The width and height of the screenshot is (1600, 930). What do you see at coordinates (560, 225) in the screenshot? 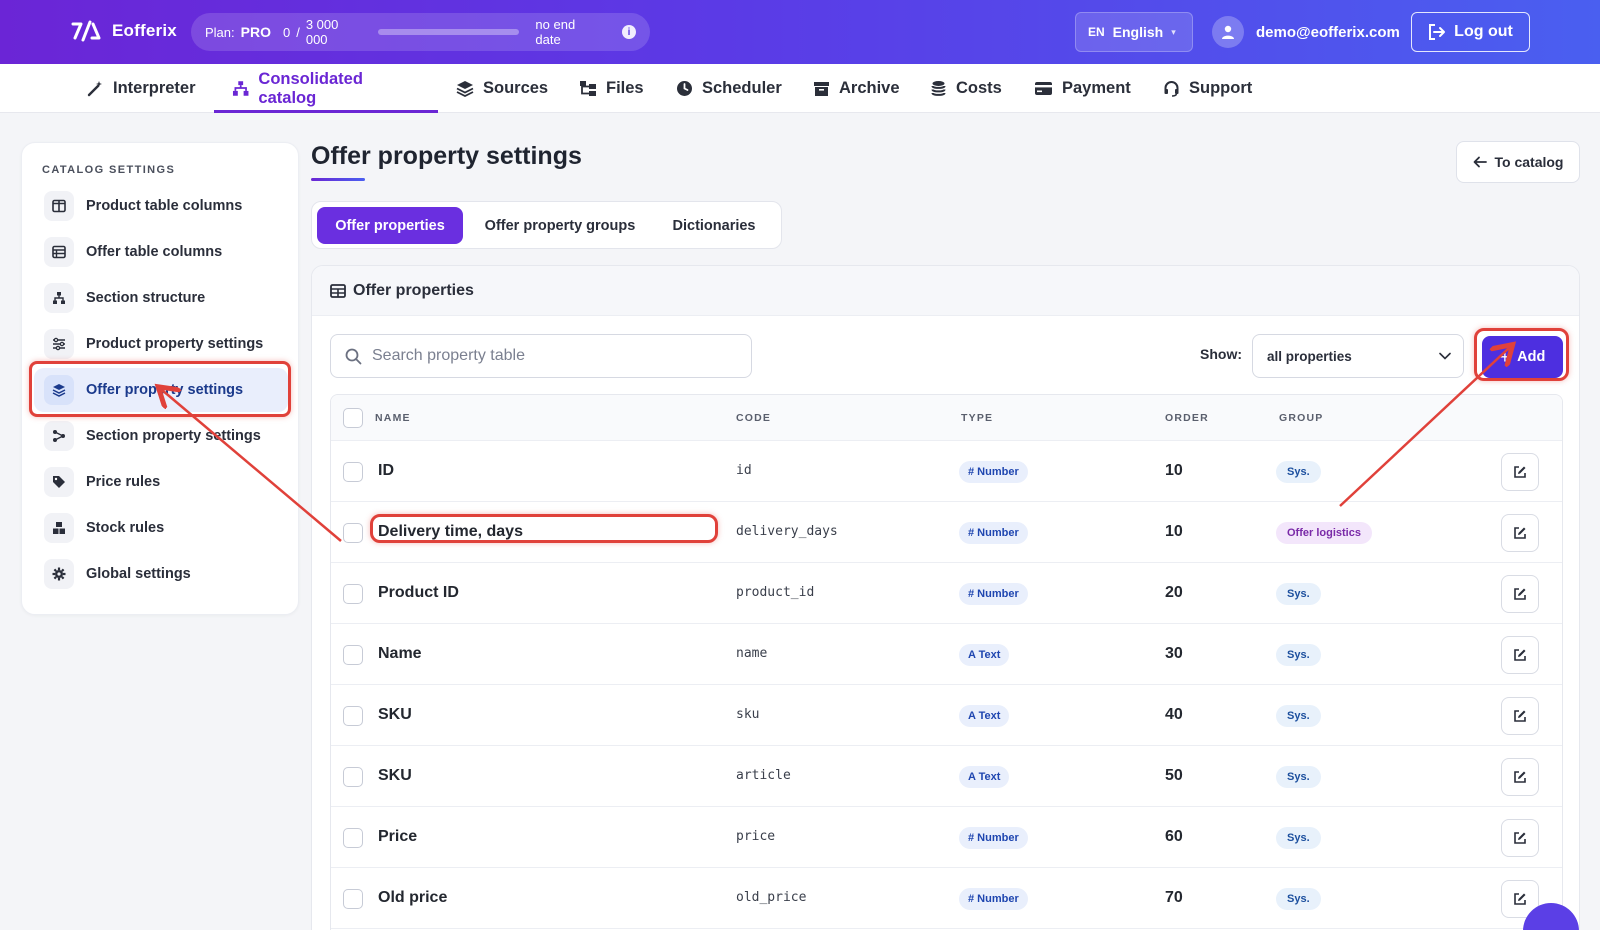
I see `tab-offer-property-groups: Offer property groups` at bounding box center [560, 225].